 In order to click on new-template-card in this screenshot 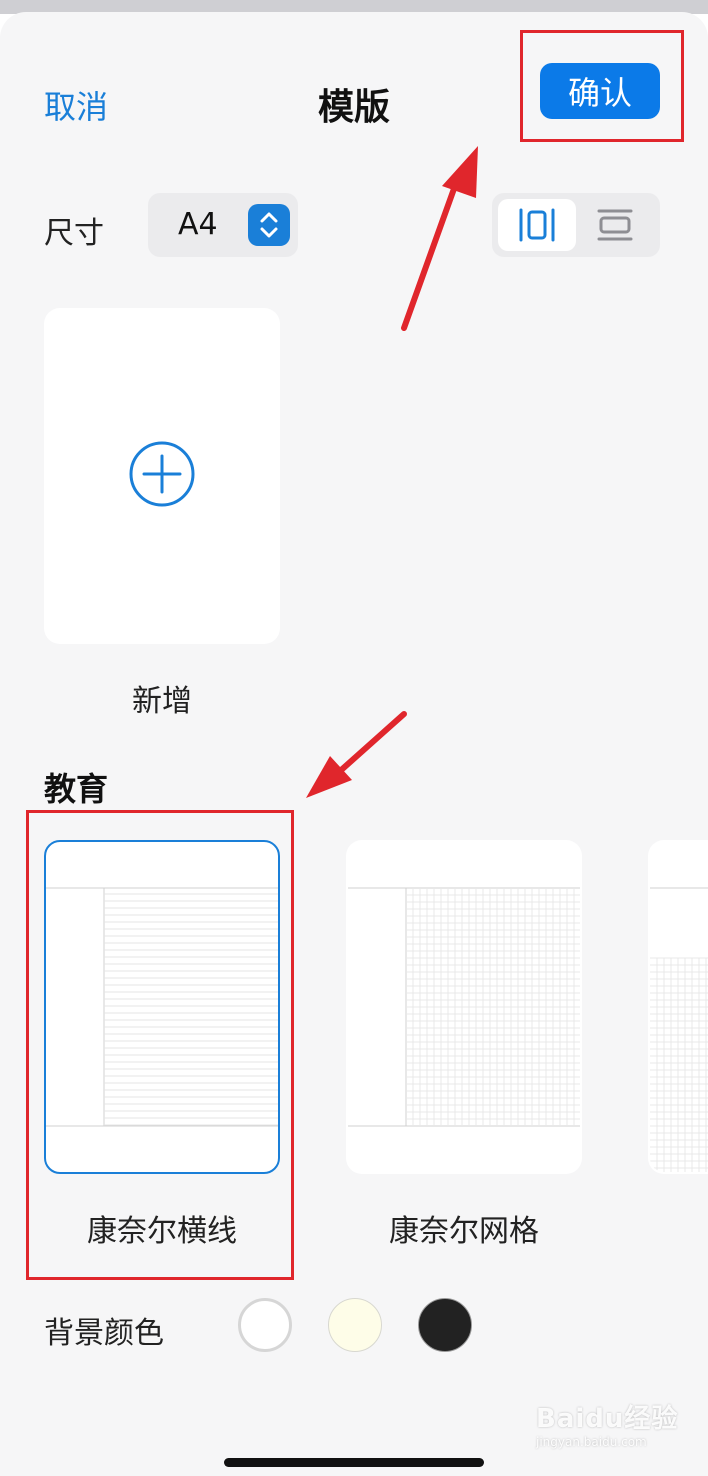, I will do `click(162, 476)`.